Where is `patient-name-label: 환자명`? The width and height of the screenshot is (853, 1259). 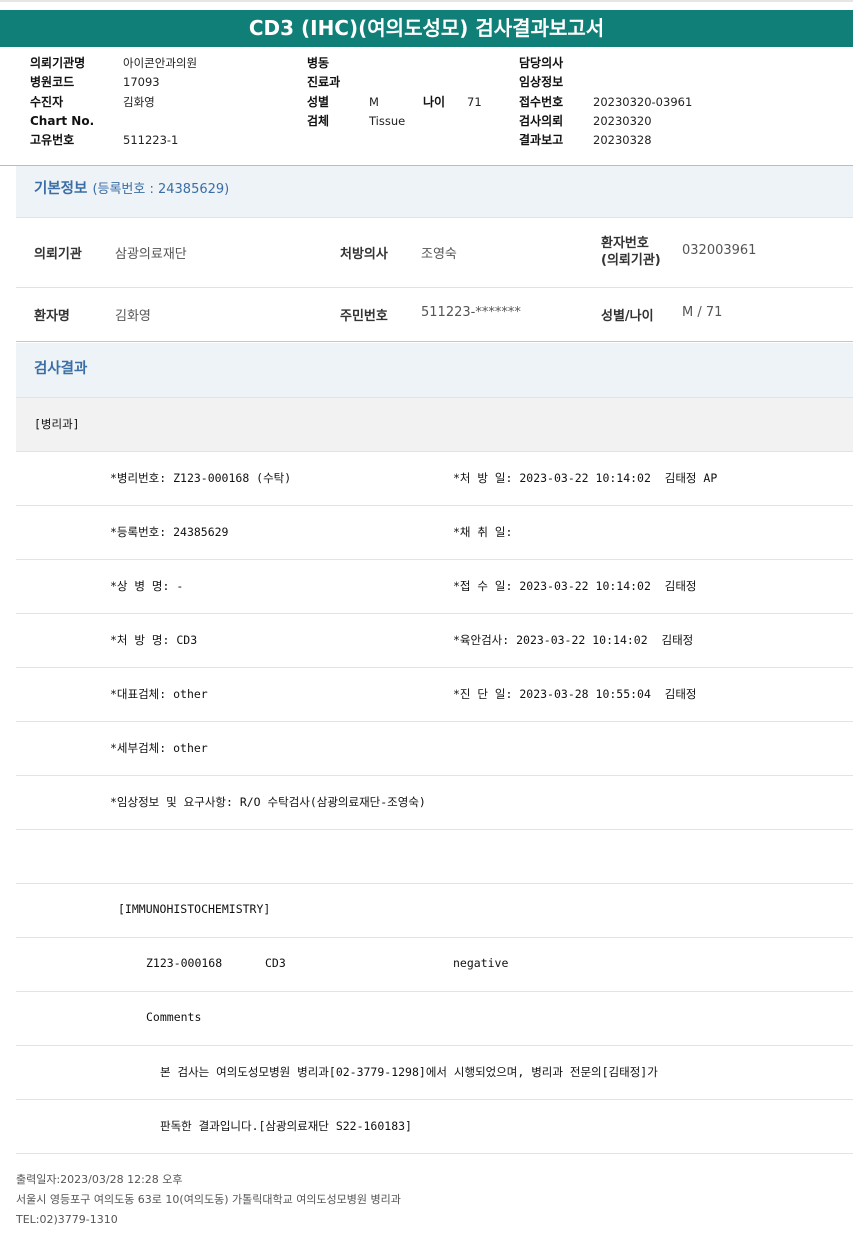 patient-name-label: 환자명 is located at coordinates (52, 316).